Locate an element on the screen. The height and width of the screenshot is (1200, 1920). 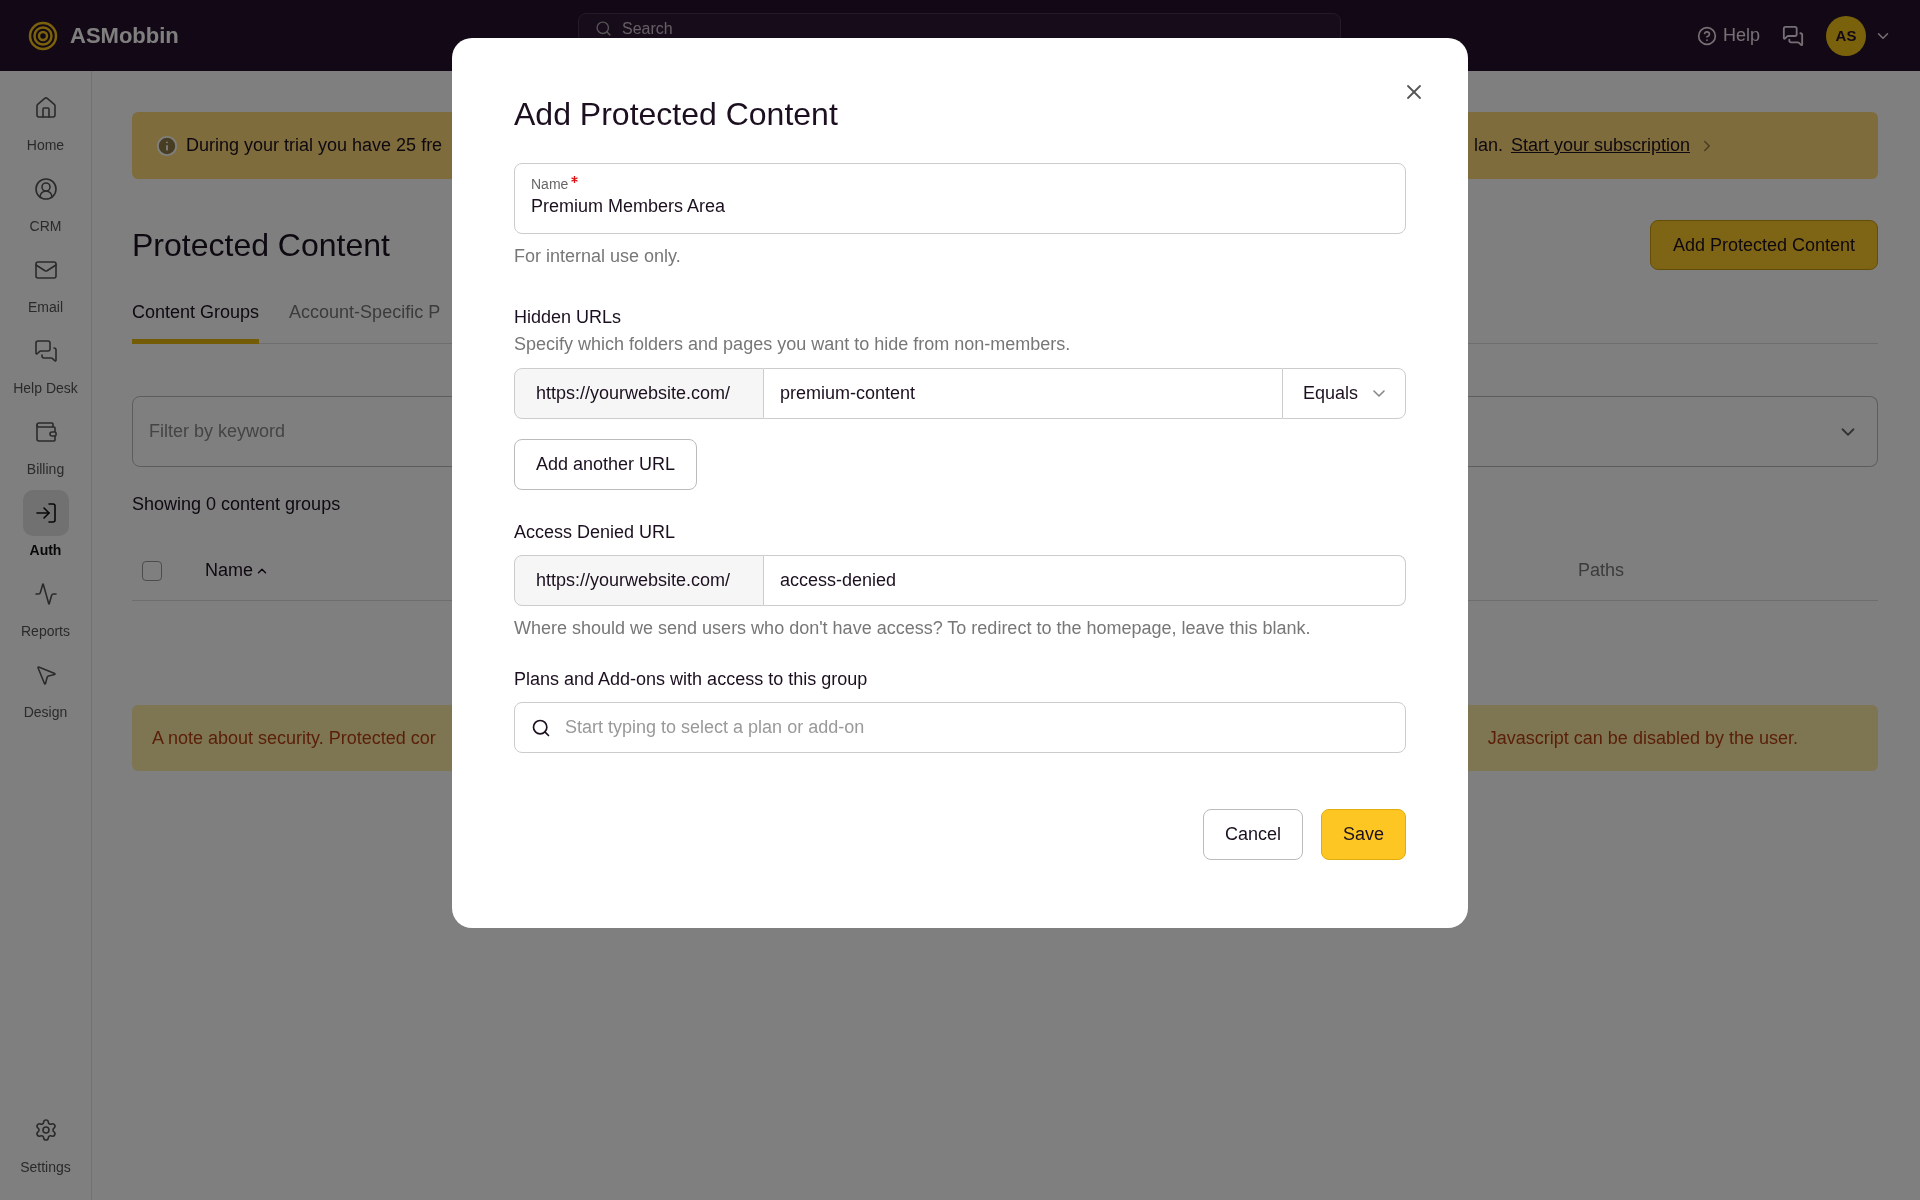
notice-text: A note about security. Protected cor is located at coordinates (294, 738).